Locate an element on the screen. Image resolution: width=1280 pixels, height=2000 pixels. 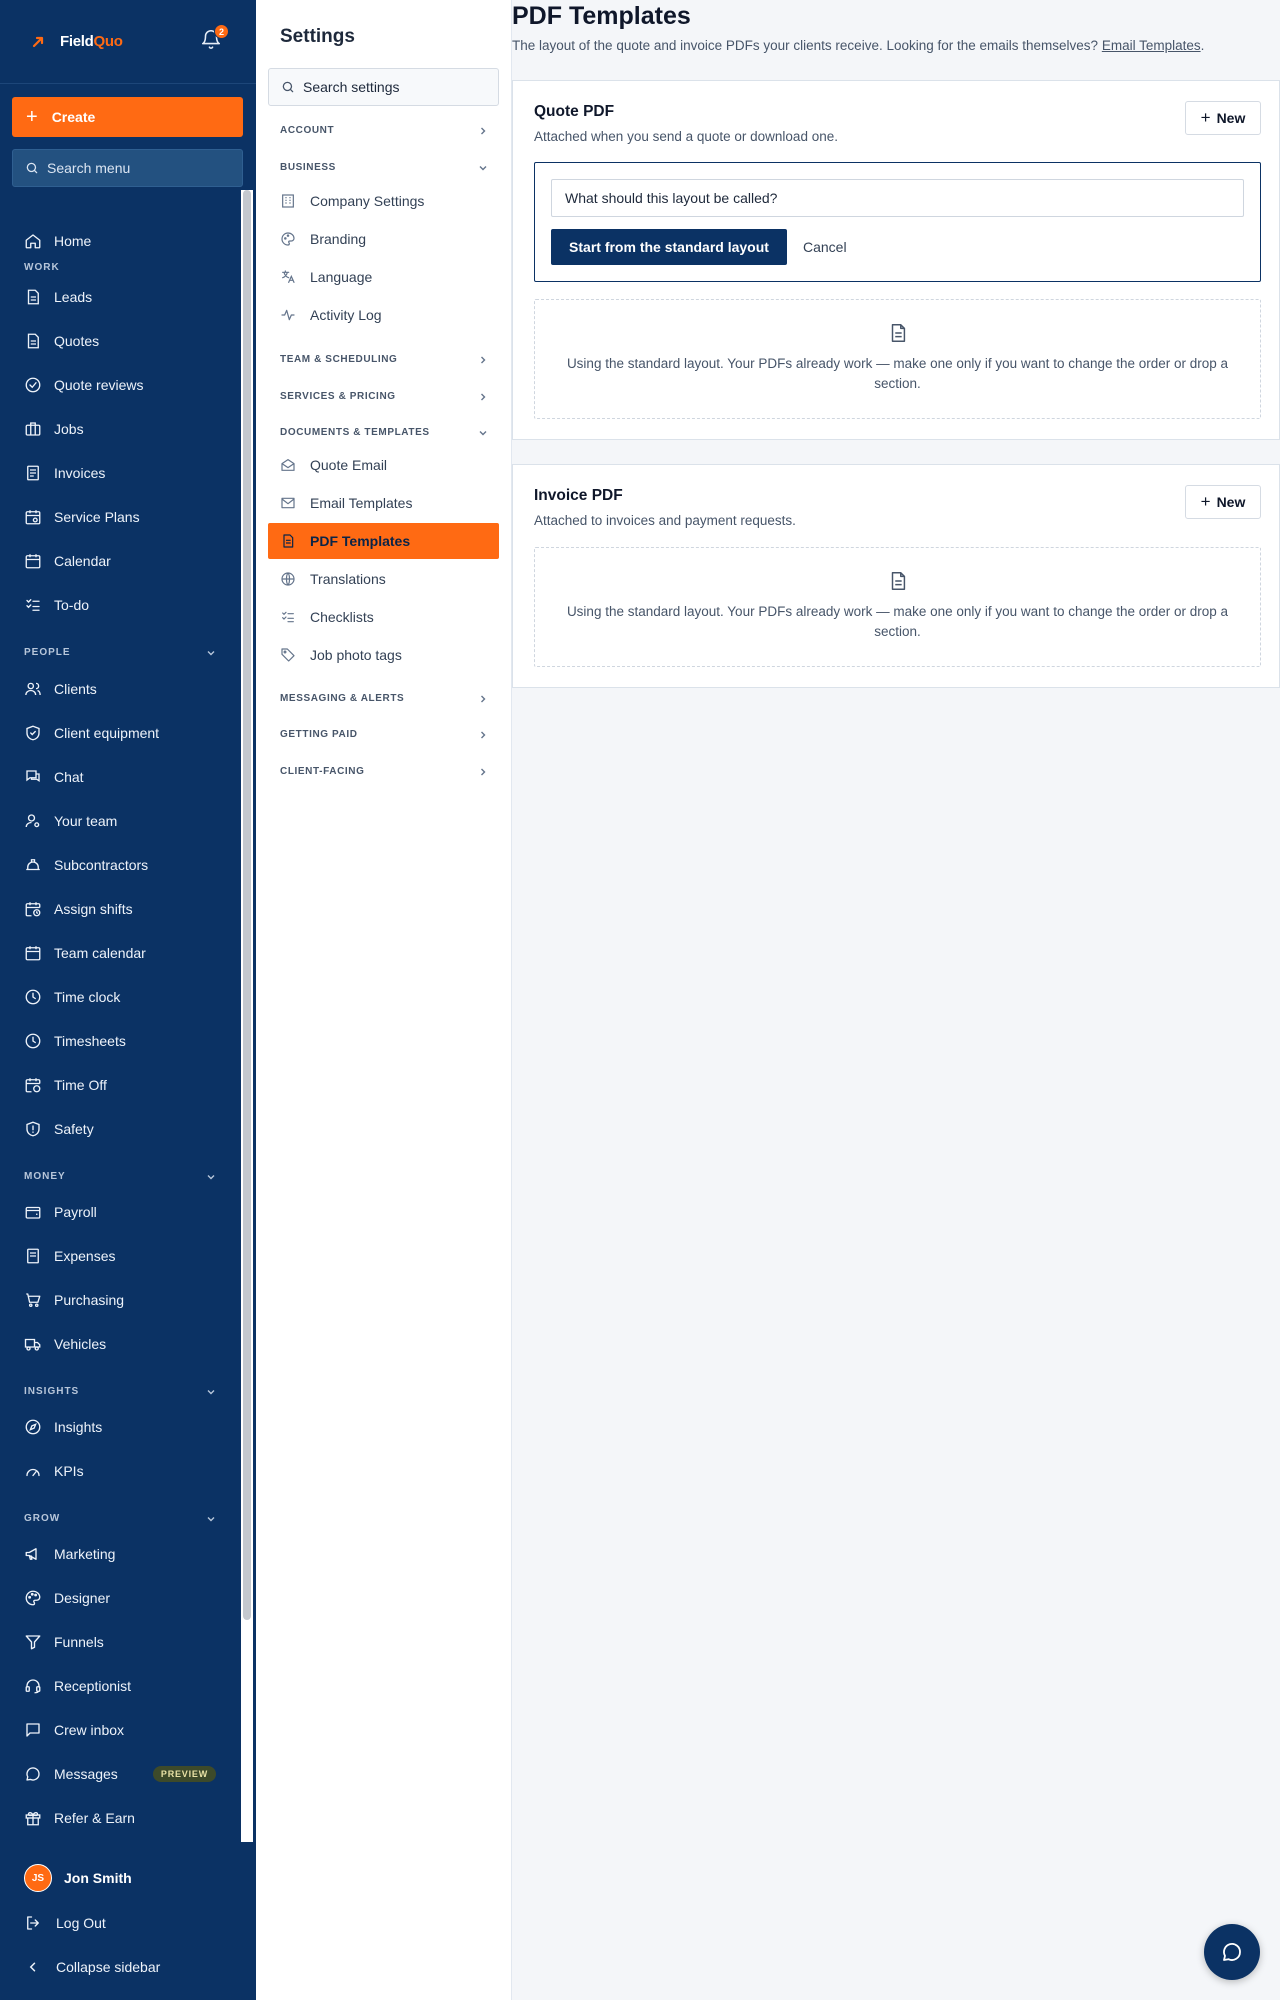
check-circle-icon is located at coordinates (33, 385).